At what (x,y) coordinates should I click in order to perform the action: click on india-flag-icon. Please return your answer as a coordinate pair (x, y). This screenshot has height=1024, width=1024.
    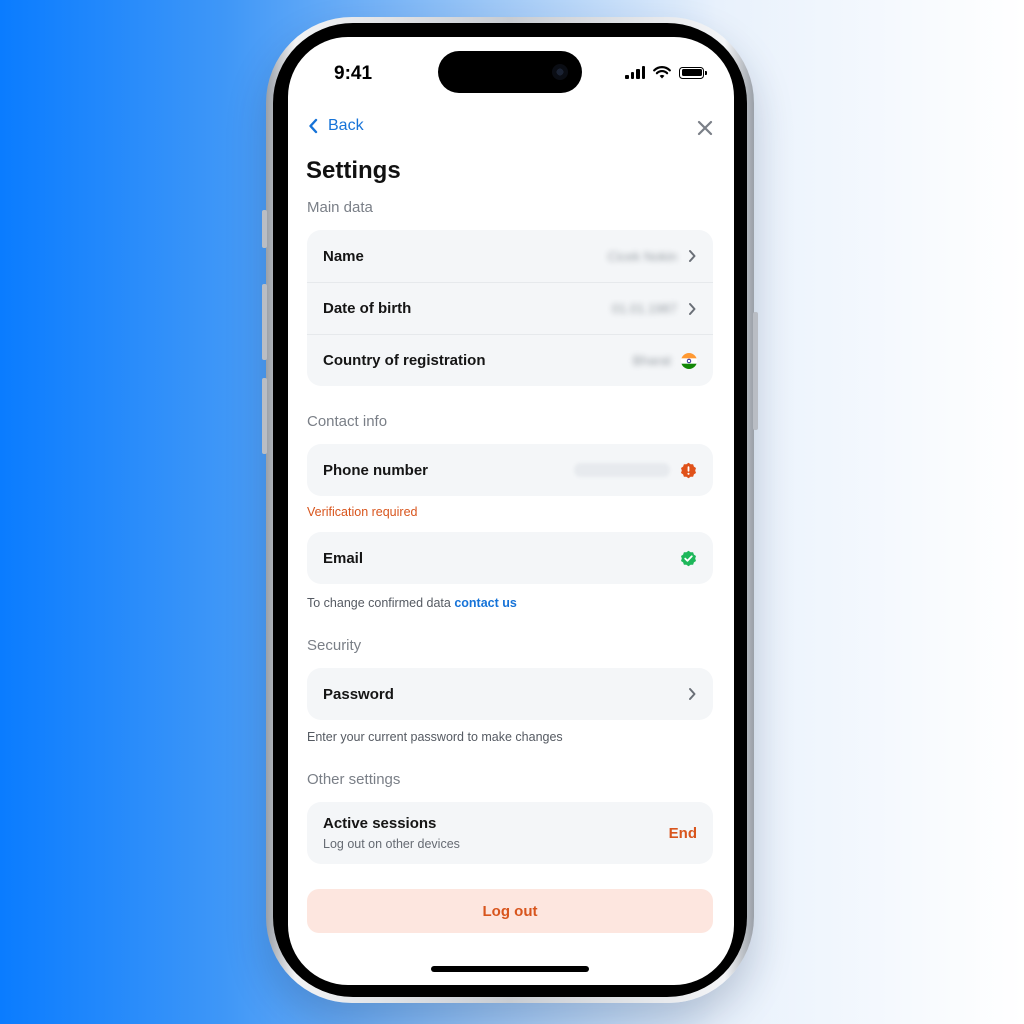
    Looking at the image, I should click on (689, 360).